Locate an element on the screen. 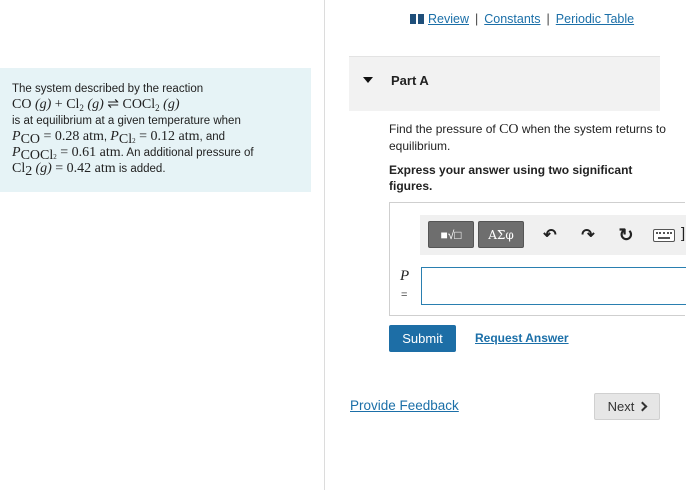 The width and height of the screenshot is (700, 490). pressures-line1: PCO = 0.28 atm, PCl2 = 0.12 atm, and is located at coordinates (119, 138).